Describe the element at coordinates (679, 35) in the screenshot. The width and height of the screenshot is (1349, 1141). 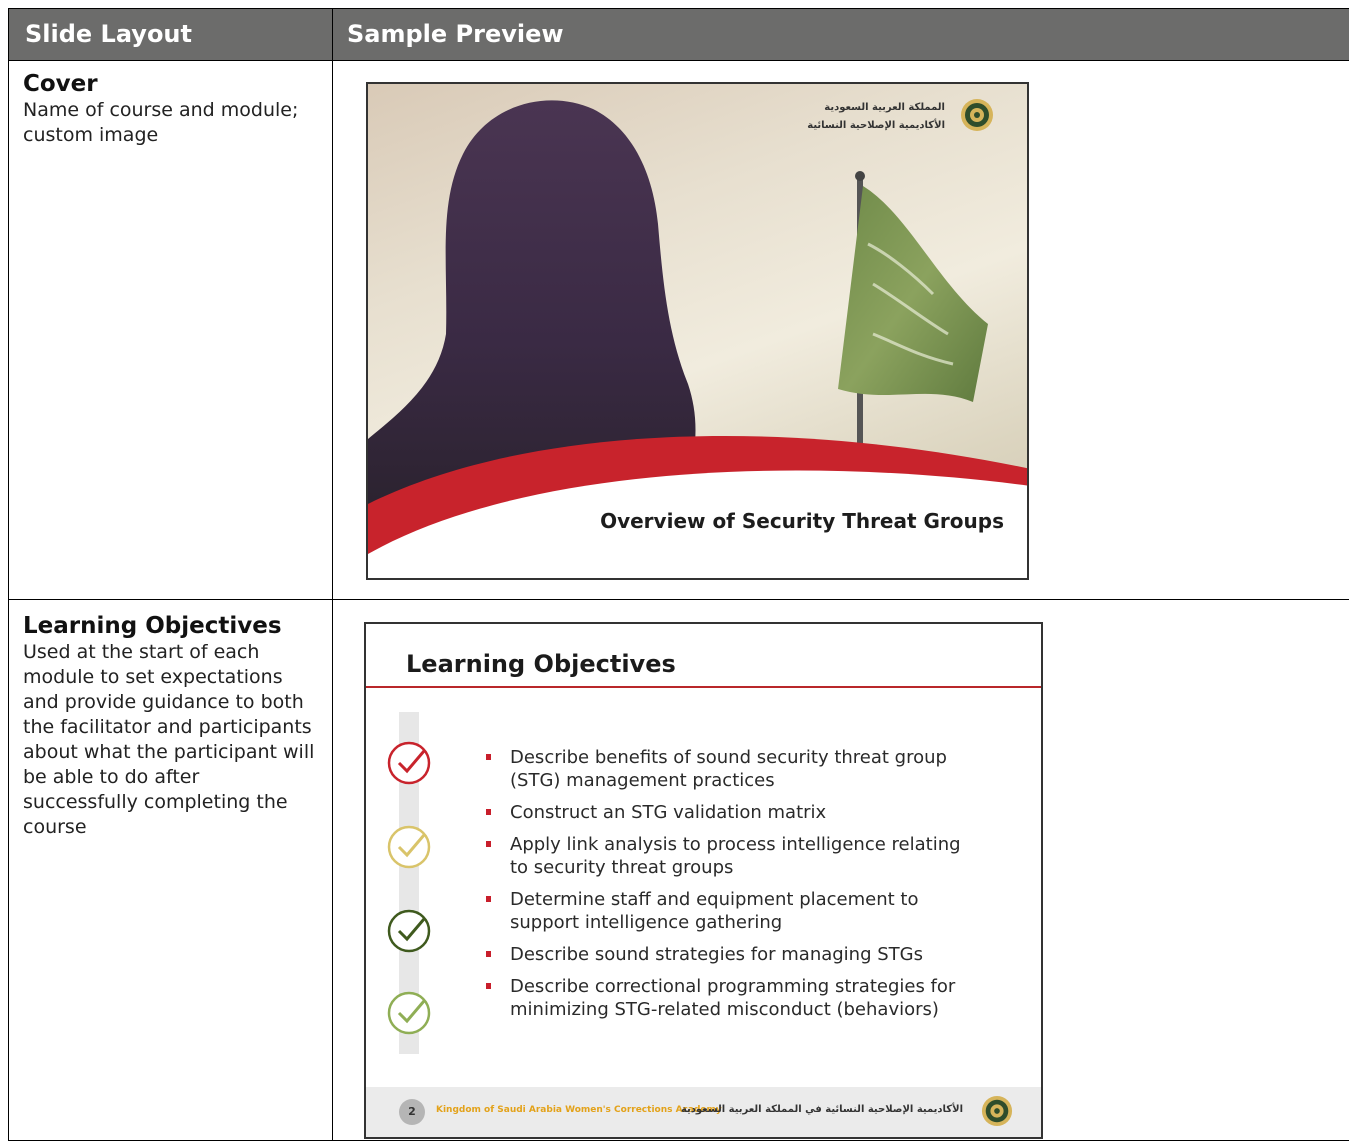
I see `table-header: Slide Layout Sample Preview` at that location.